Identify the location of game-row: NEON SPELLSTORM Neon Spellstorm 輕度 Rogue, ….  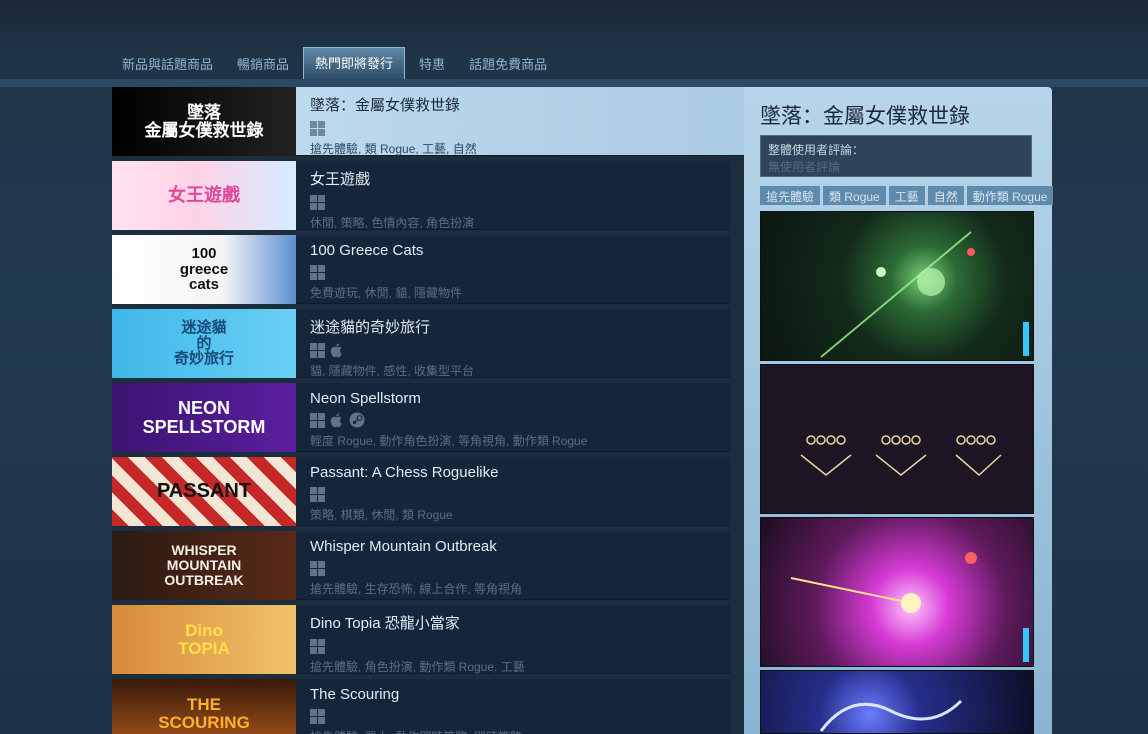
(421, 417).